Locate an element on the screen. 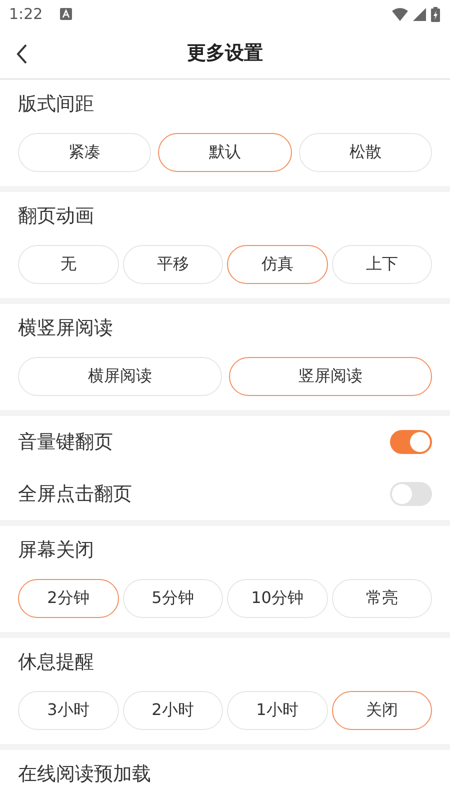 Image resolution: width=450 pixels, height=800 pixels. section-title: 版式间距 is located at coordinates (56, 104).